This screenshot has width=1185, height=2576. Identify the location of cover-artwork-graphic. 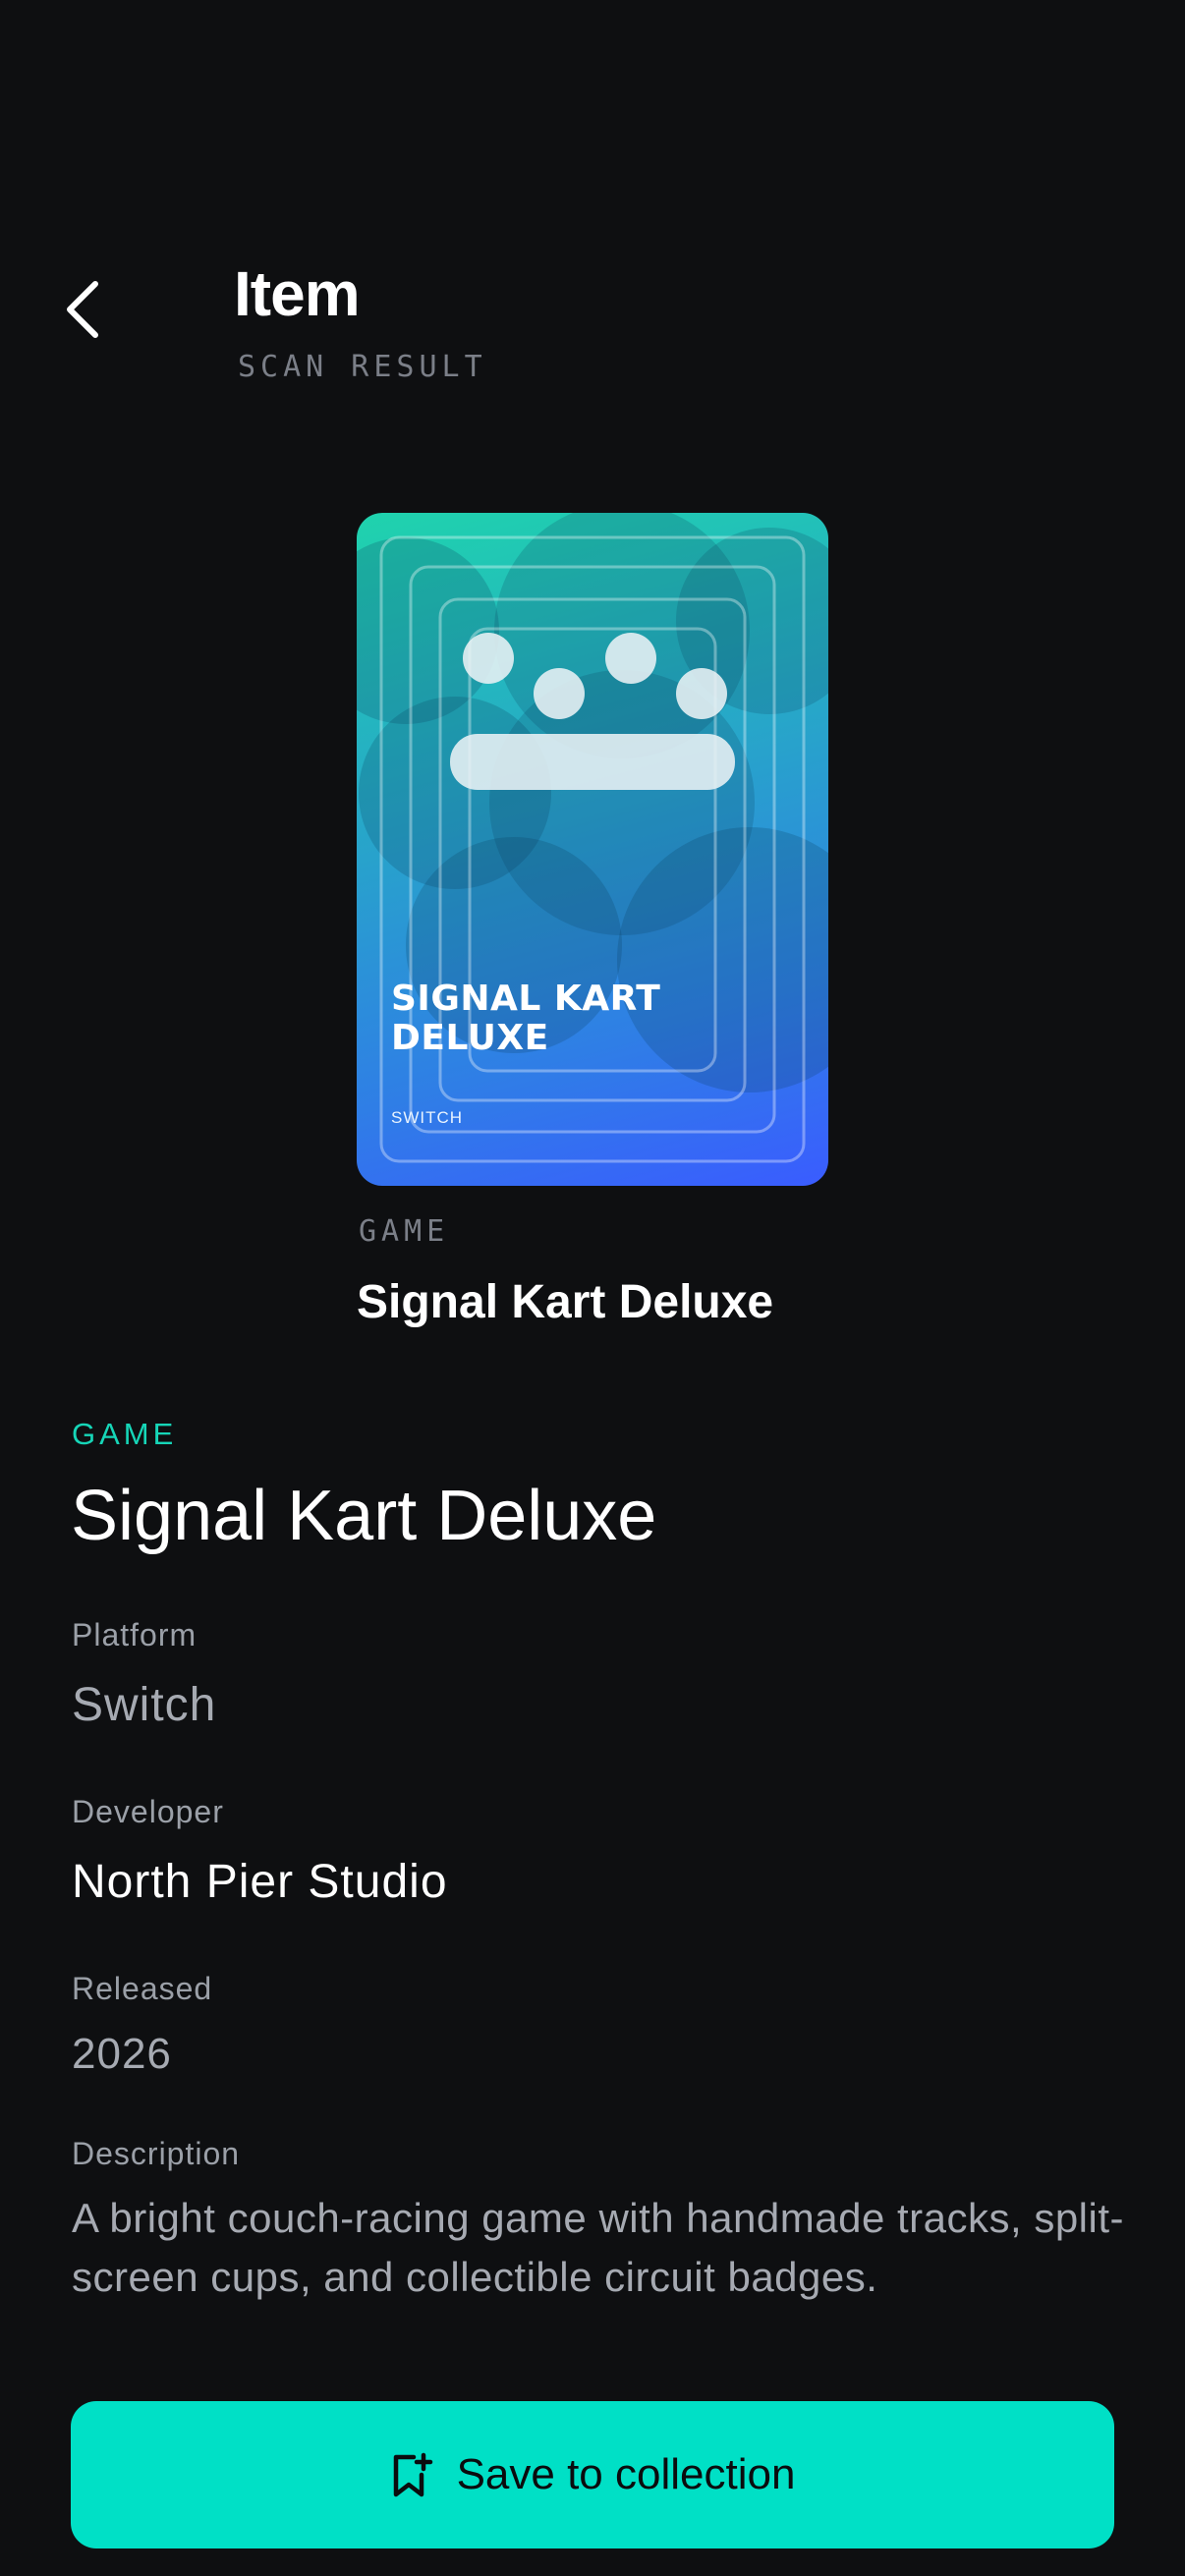
(592, 838).